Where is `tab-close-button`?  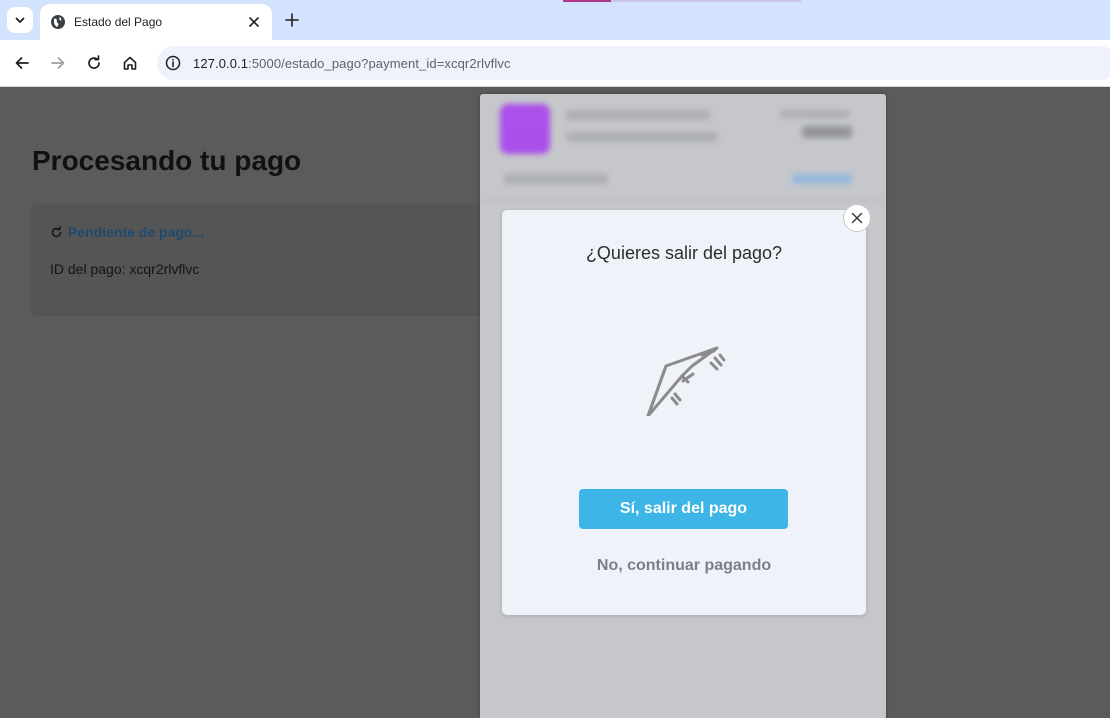 tab-close-button is located at coordinates (254, 22).